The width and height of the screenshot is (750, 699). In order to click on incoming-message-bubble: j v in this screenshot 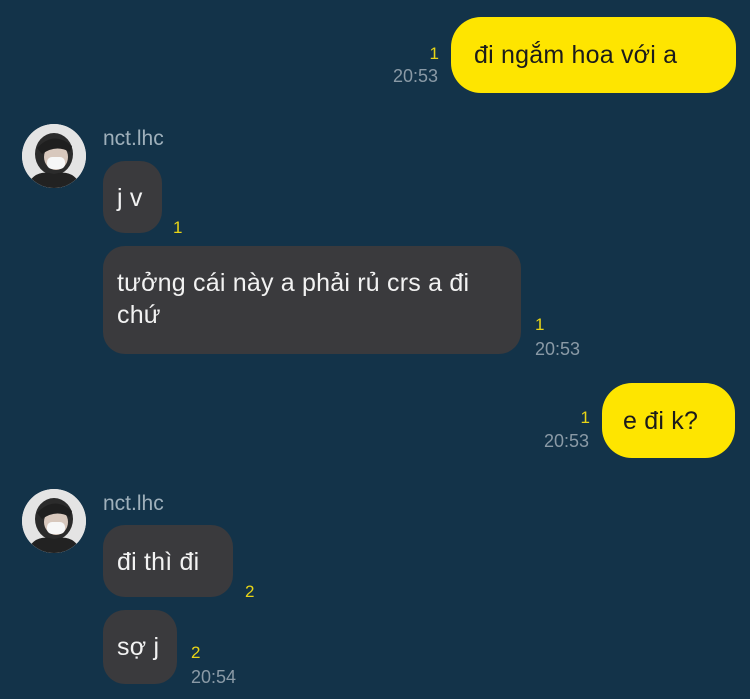, I will do `click(132, 197)`.